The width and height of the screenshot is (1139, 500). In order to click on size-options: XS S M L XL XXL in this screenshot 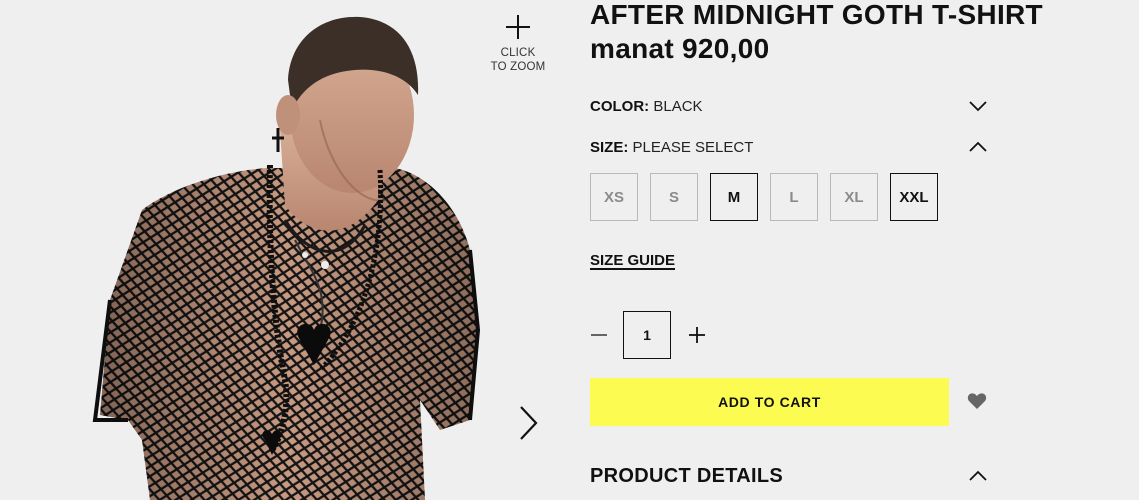, I will do `click(764, 197)`.